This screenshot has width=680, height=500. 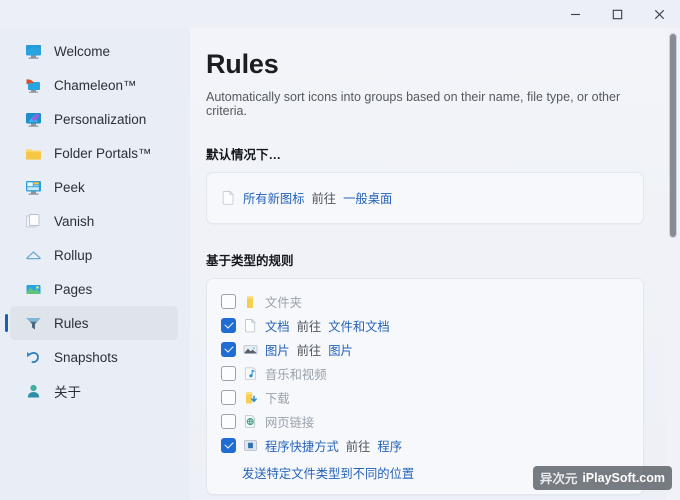 I want to click on sidebar-item-chameleon: Chameleon™, so click(x=94, y=85).